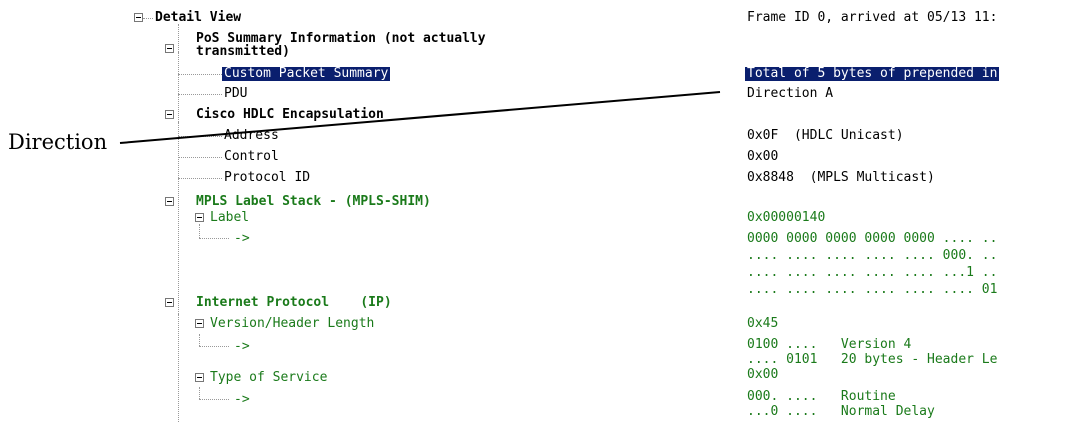  I want to click on callout-leader-line, so click(420, 117).